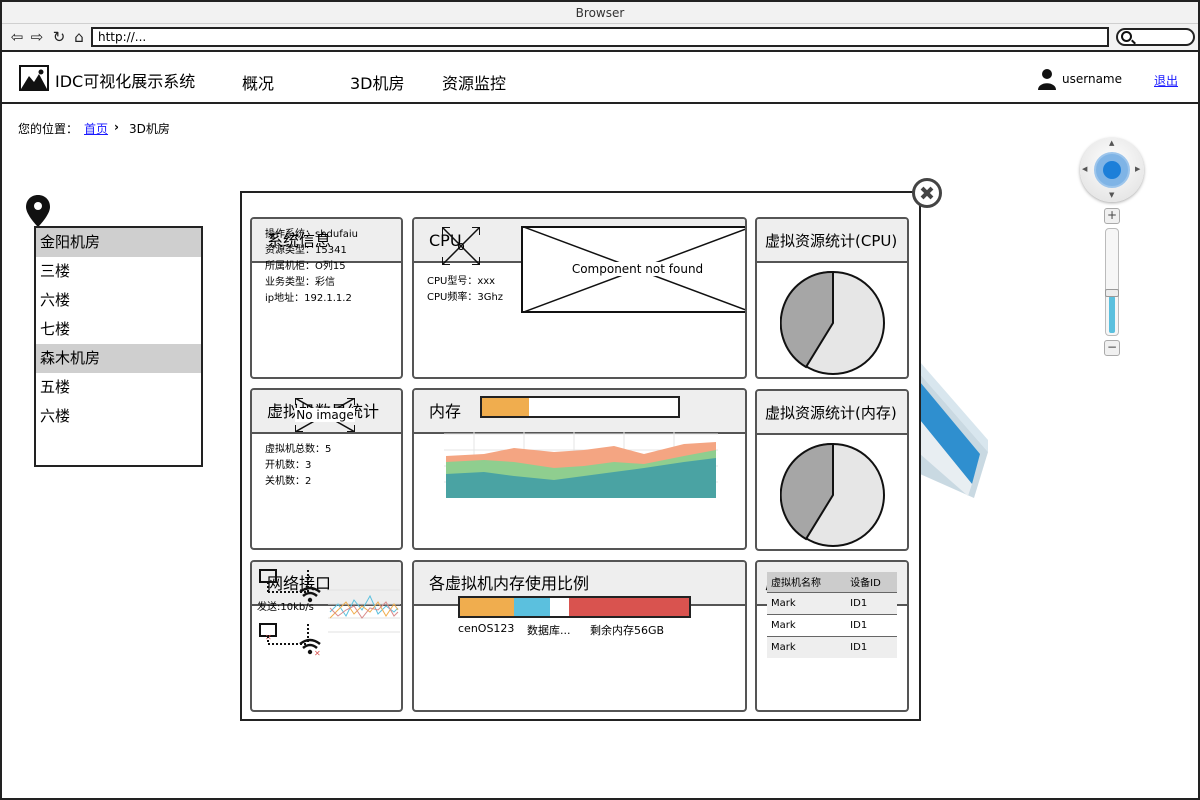  Describe the element at coordinates (1155, 37) in the screenshot. I see `browser-search-box` at that location.